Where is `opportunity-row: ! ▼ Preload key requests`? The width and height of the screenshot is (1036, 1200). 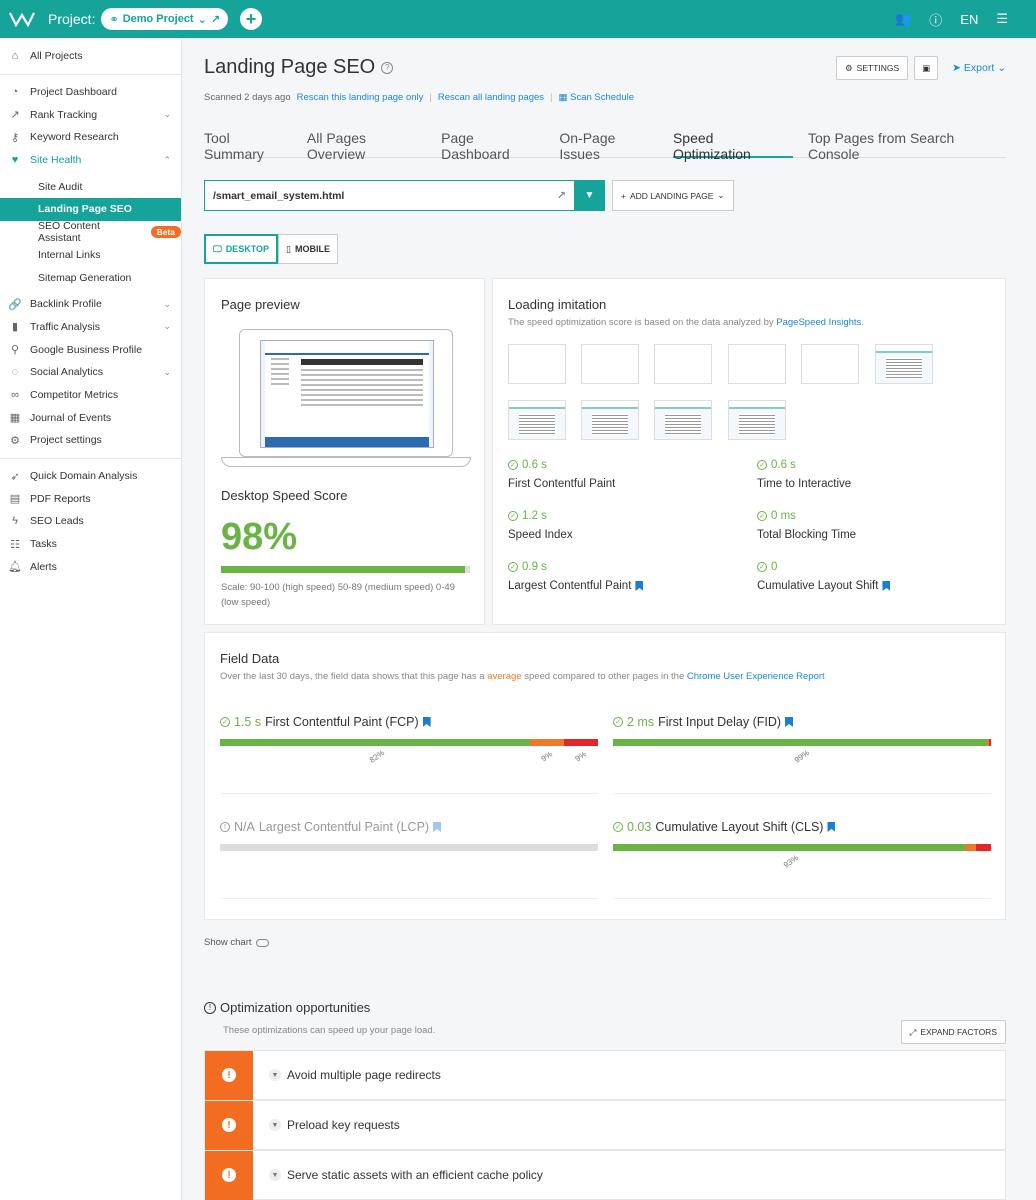 opportunity-row: ! ▼ Preload key requests is located at coordinates (605, 1125).